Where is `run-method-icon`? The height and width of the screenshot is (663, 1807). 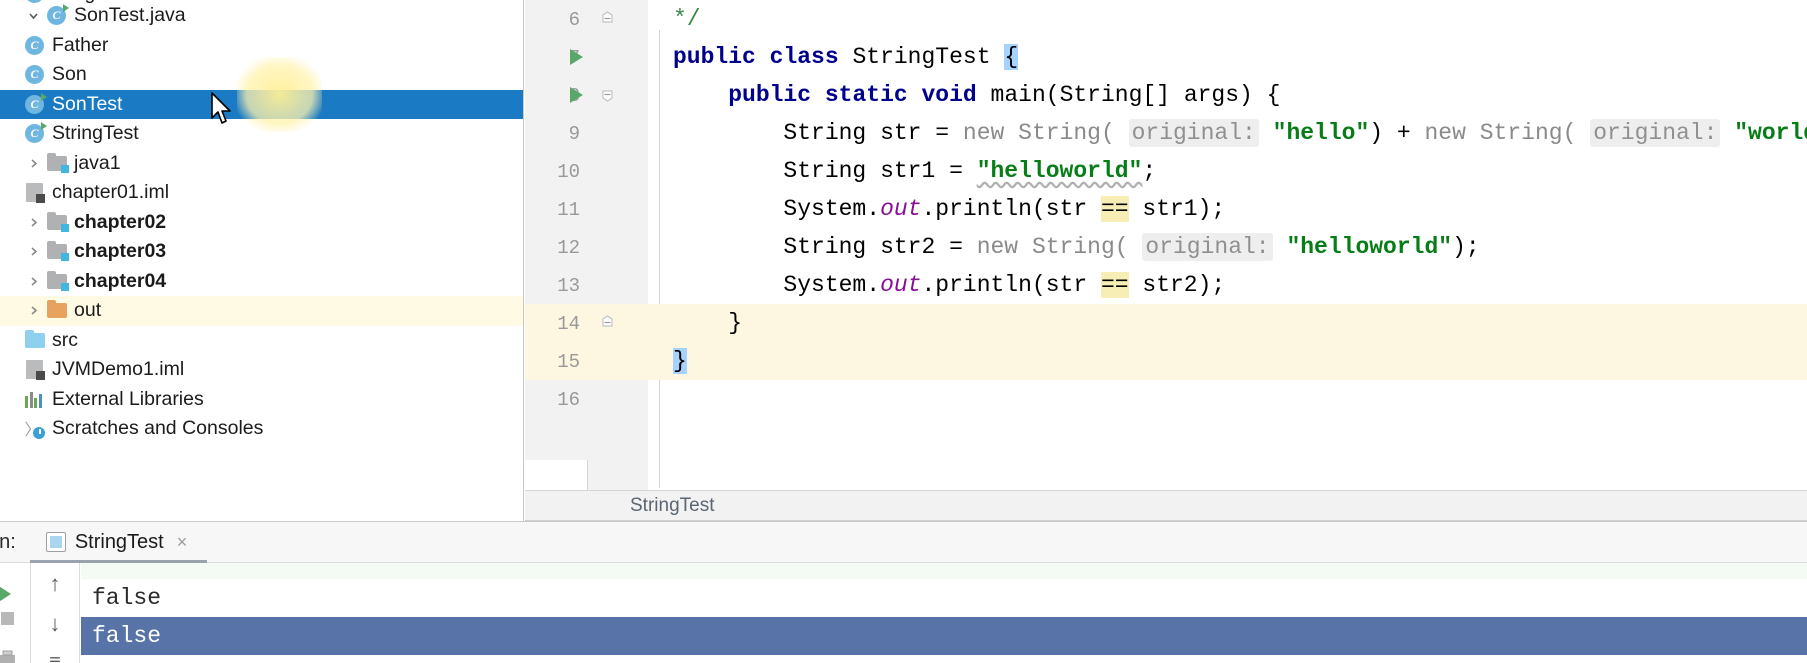
run-method-icon is located at coordinates (576, 95).